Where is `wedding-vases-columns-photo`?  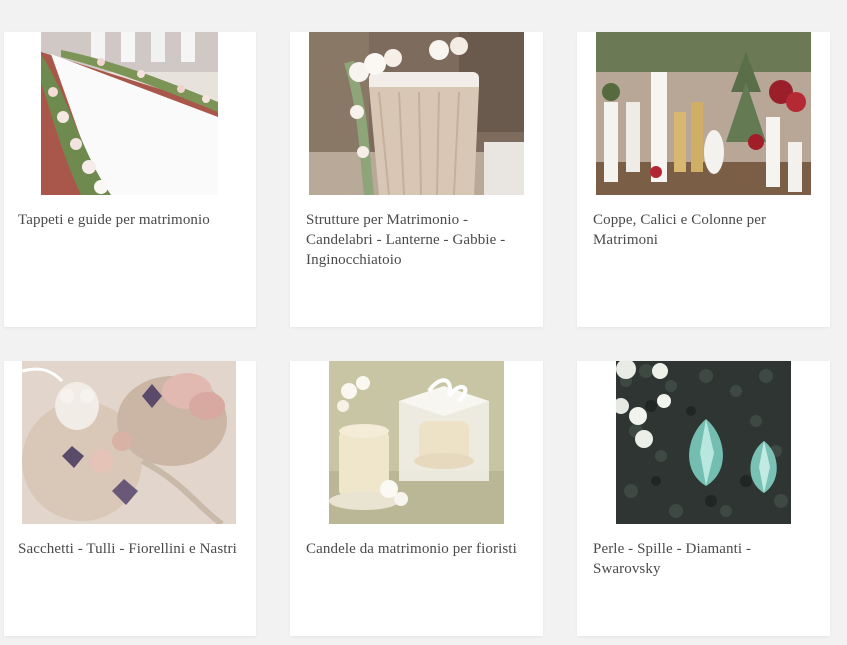
wedding-vases-columns-photo is located at coordinates (703, 113).